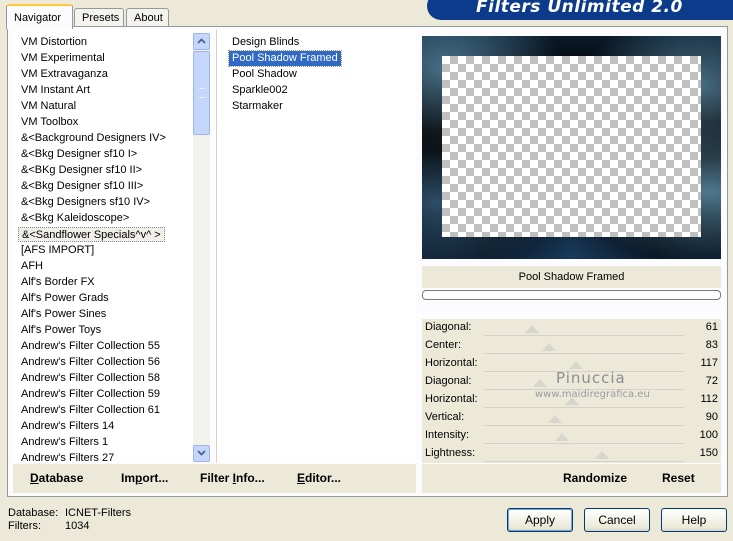 The height and width of the screenshot is (541, 733). I want to click on slider-label: Vertical:, so click(445, 417).